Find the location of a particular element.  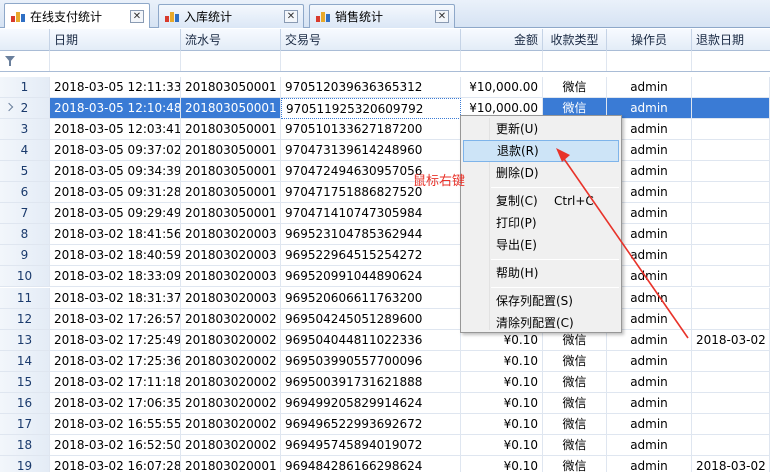

header-refund-date: 退款日期 is located at coordinates (731, 40).